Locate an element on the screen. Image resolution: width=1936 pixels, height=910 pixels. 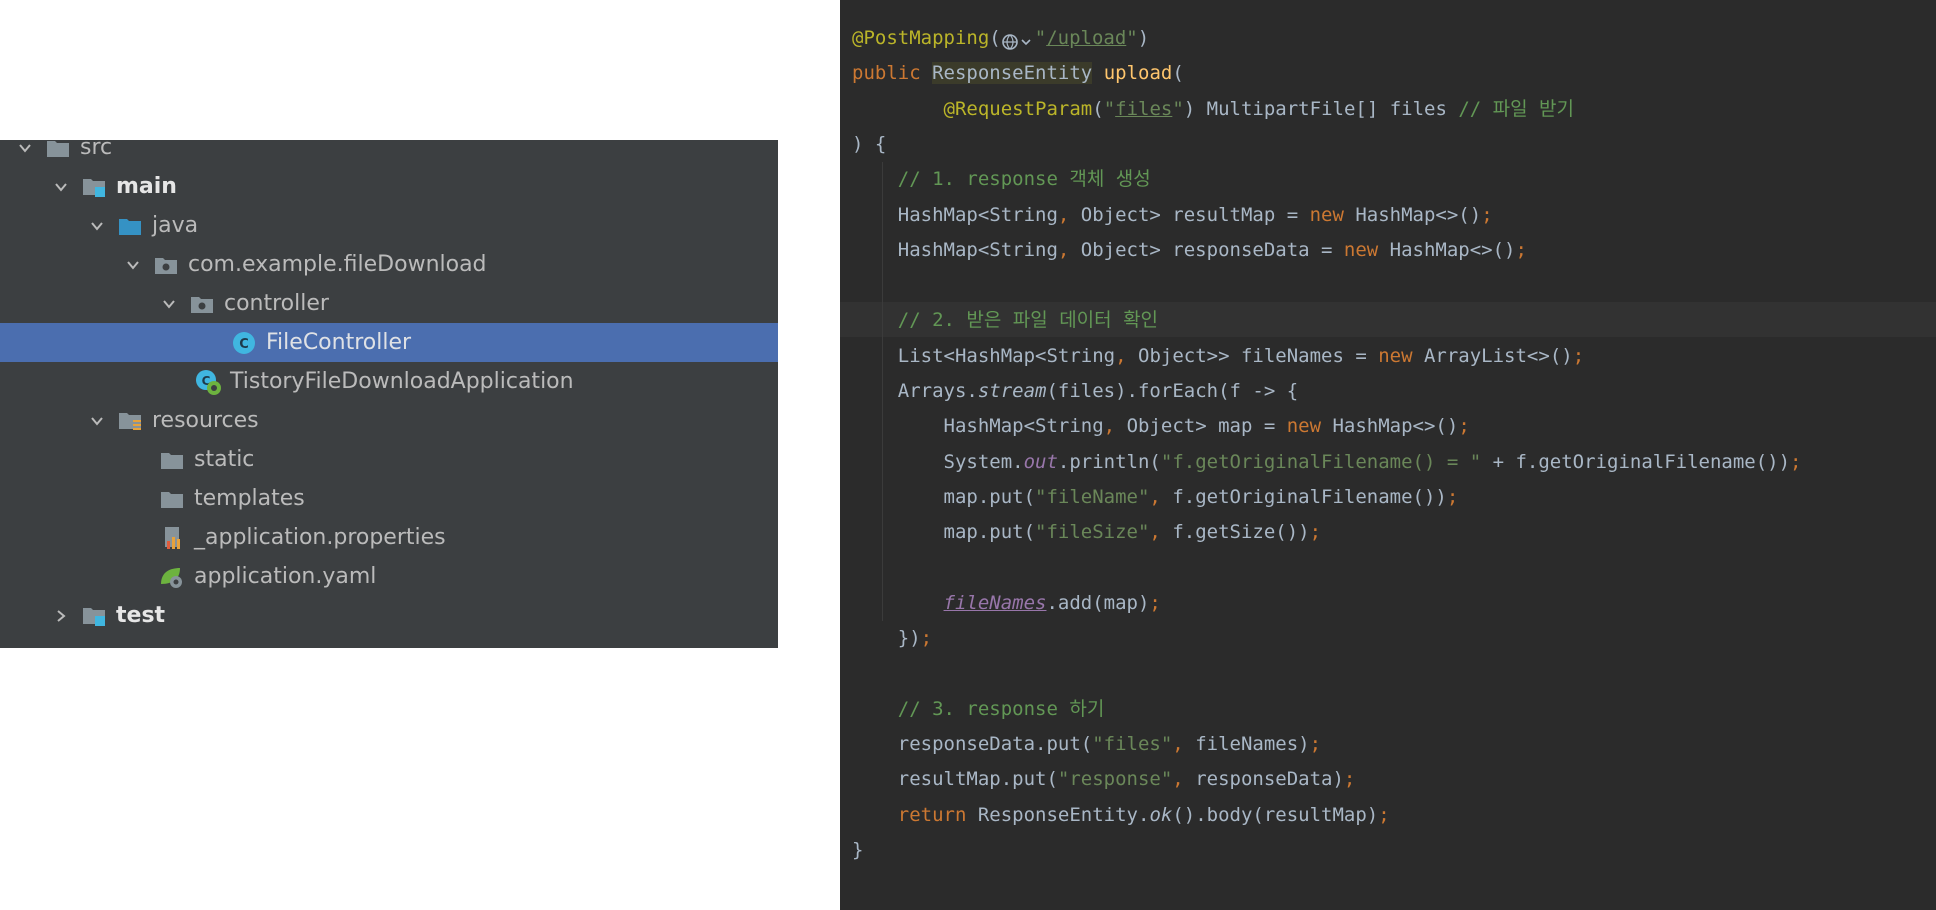
code-line: ) { is located at coordinates (869, 144).